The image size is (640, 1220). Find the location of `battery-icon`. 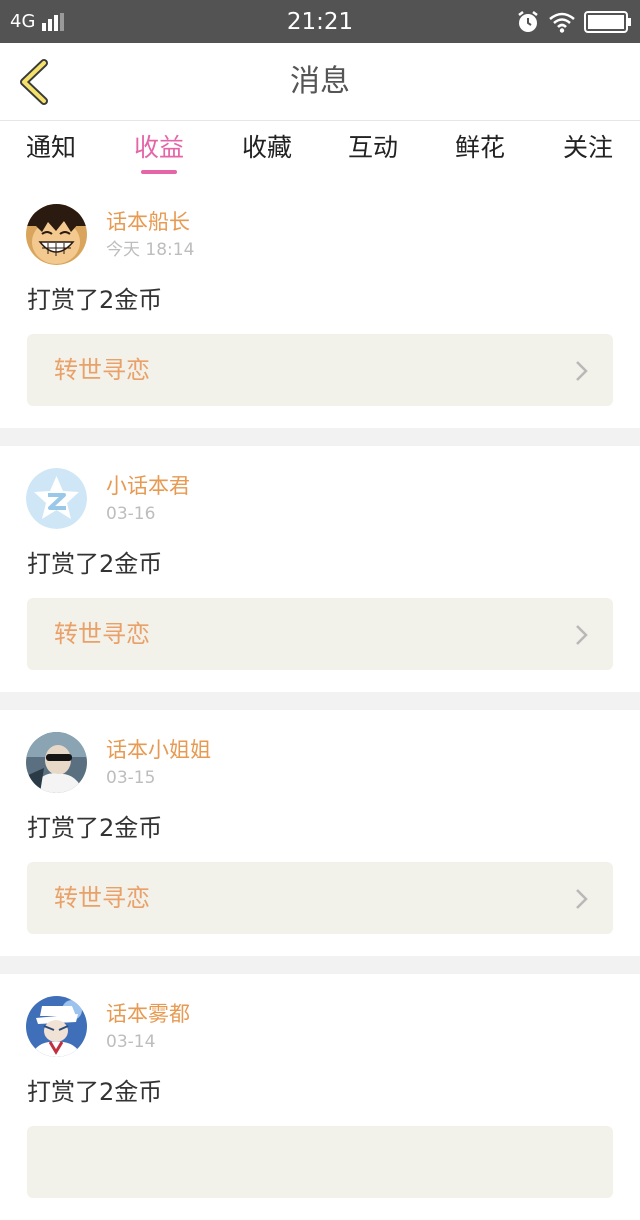

battery-icon is located at coordinates (607, 22).